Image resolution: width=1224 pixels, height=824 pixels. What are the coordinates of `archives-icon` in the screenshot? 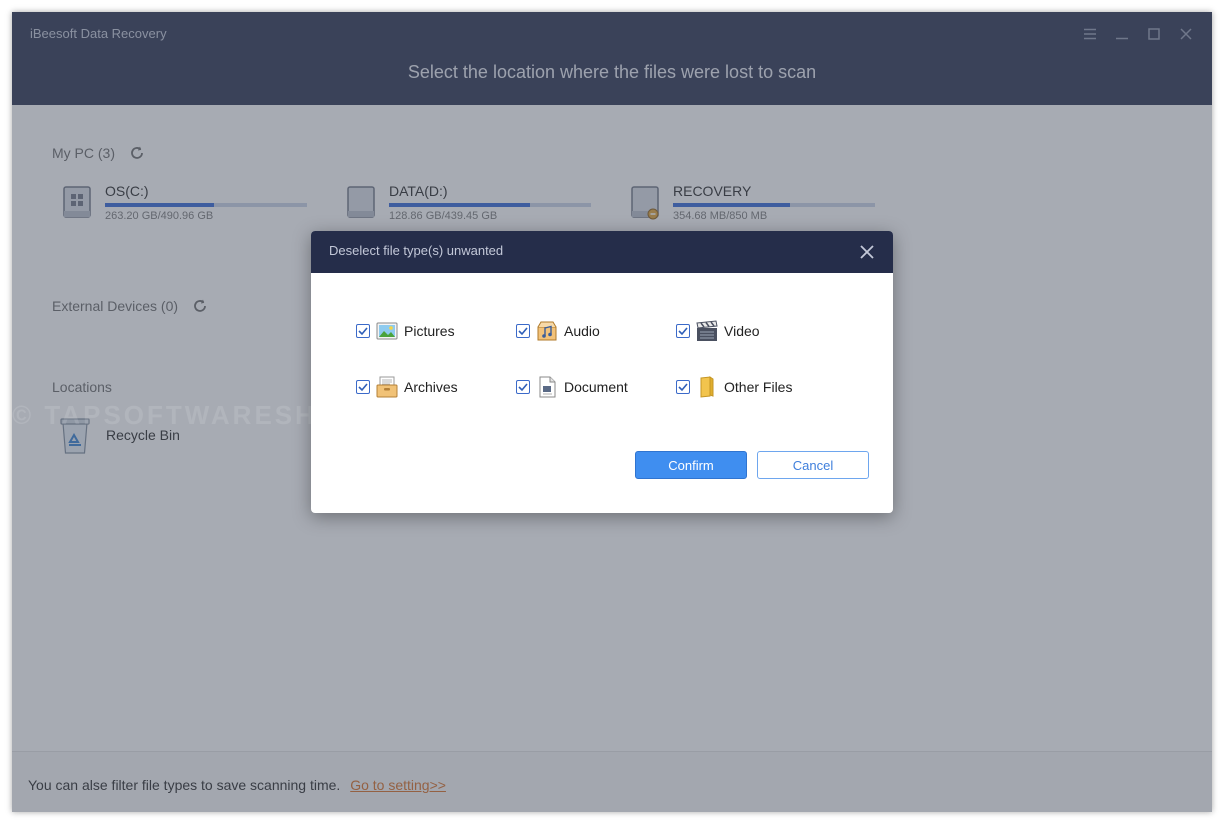 It's located at (387, 387).